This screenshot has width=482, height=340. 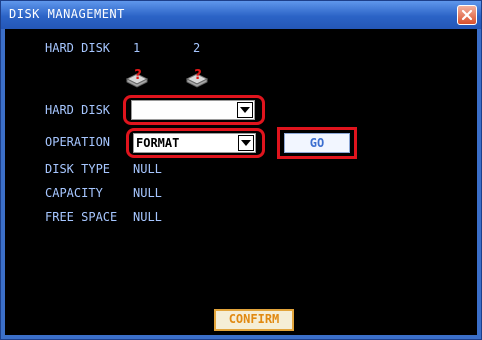 I want to click on capacity-value: NULL, so click(x=147, y=193).